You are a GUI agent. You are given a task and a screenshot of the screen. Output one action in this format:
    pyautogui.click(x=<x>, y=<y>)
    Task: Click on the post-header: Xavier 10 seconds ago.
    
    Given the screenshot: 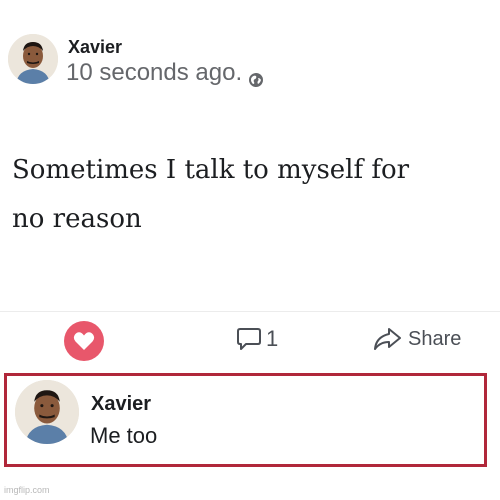 What is the action you would take?
    pyautogui.click(x=198, y=61)
    